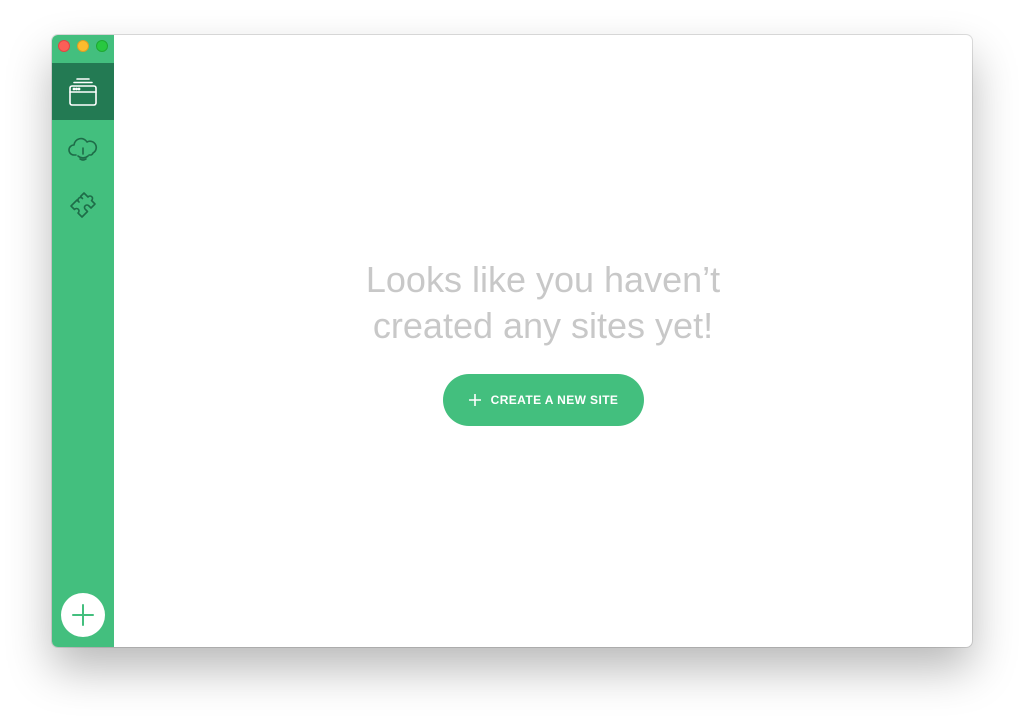  I want to click on sidebar-item-sites, so click(83, 91).